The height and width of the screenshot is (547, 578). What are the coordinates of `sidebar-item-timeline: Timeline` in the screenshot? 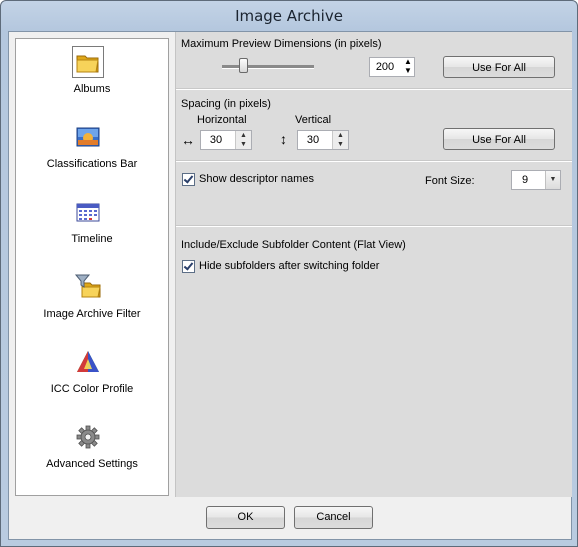 It's located at (92, 232).